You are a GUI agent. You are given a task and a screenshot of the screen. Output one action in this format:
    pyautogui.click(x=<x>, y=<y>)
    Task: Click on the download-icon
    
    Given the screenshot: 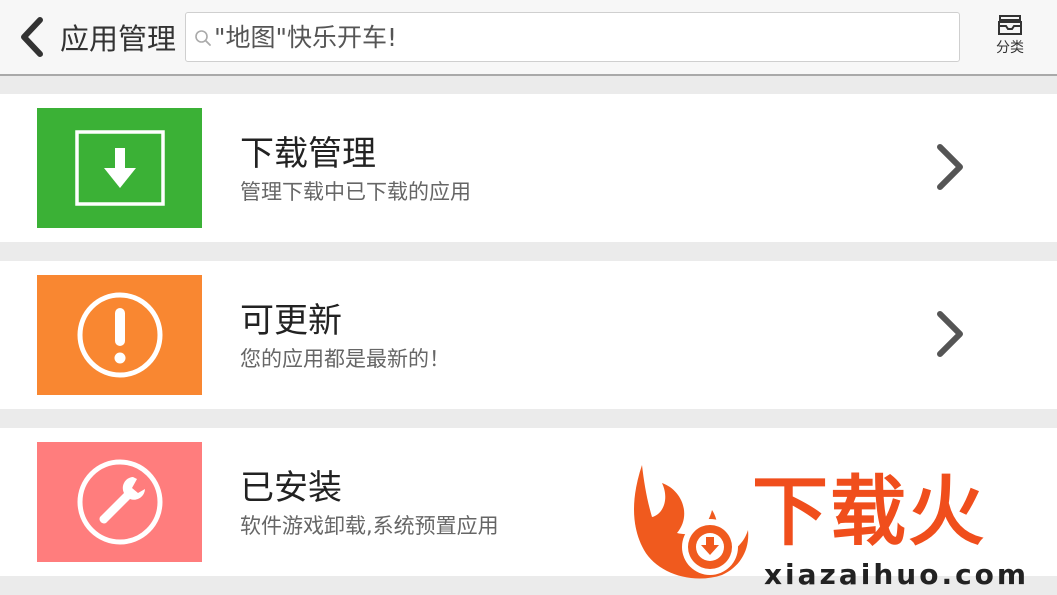 What is the action you would take?
    pyautogui.click(x=119, y=168)
    